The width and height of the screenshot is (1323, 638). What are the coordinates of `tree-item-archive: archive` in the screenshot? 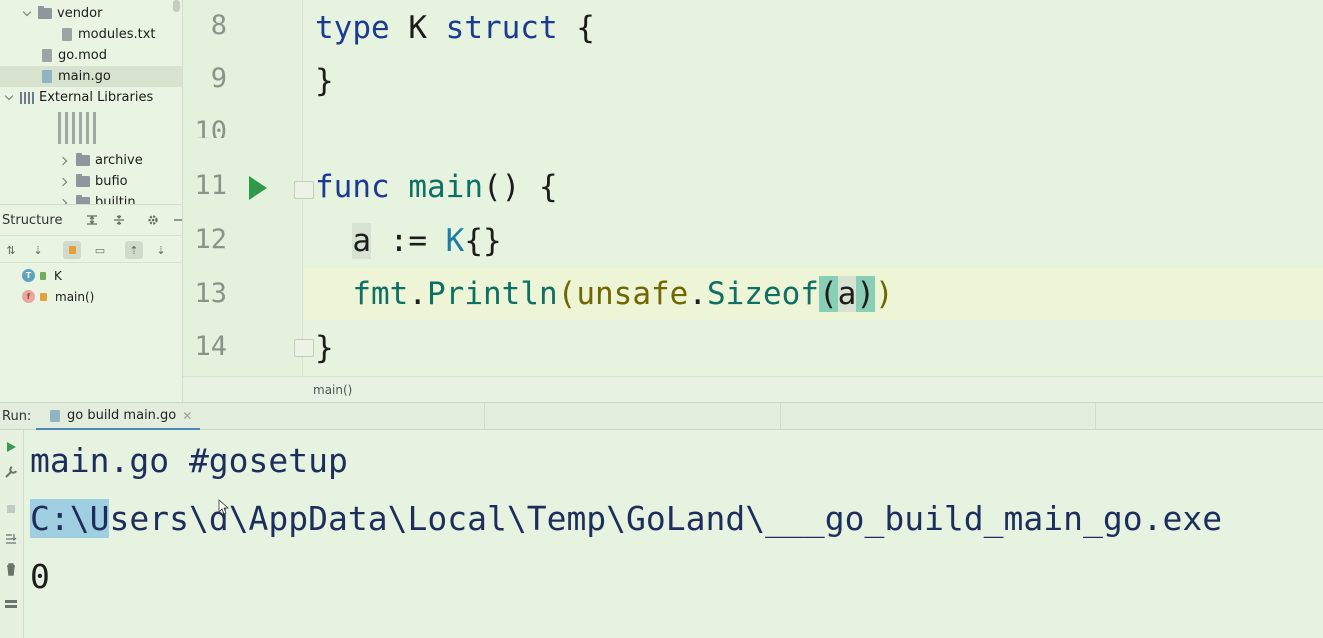 It's located at (101, 160).